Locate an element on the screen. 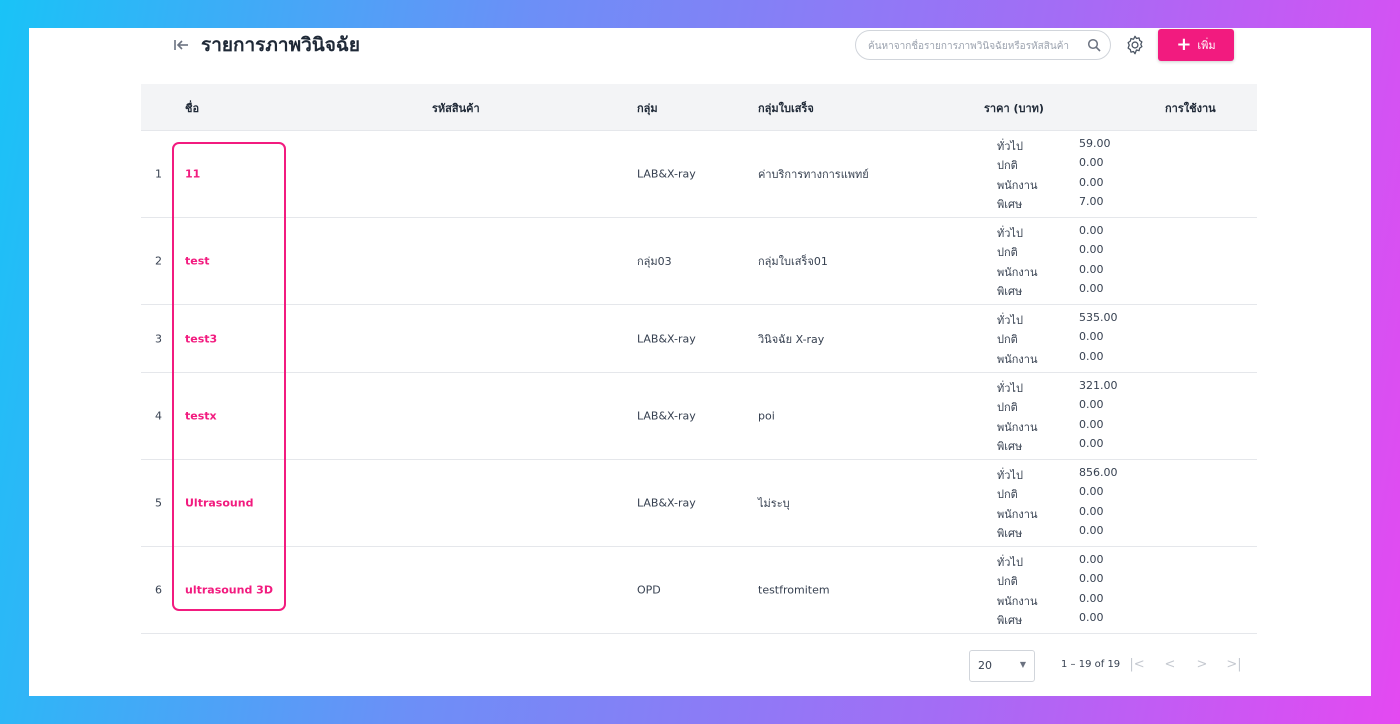 The width and height of the screenshot is (1400, 724). row-name-link: test3 is located at coordinates (201, 338).